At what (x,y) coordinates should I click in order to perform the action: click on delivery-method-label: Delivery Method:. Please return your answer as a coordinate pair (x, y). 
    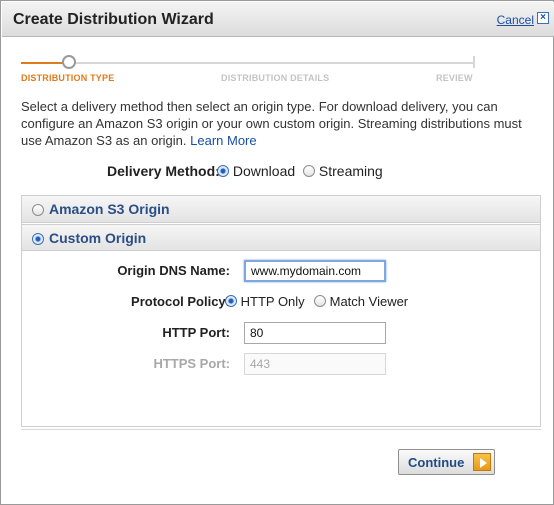
    Looking at the image, I should click on (163, 171).